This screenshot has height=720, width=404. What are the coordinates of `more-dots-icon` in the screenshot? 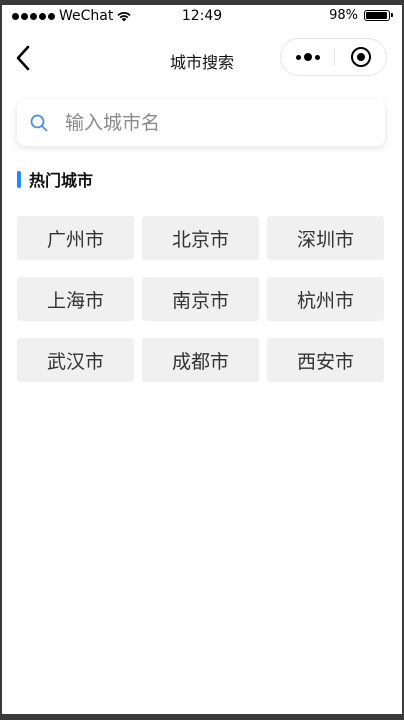 It's located at (307, 57).